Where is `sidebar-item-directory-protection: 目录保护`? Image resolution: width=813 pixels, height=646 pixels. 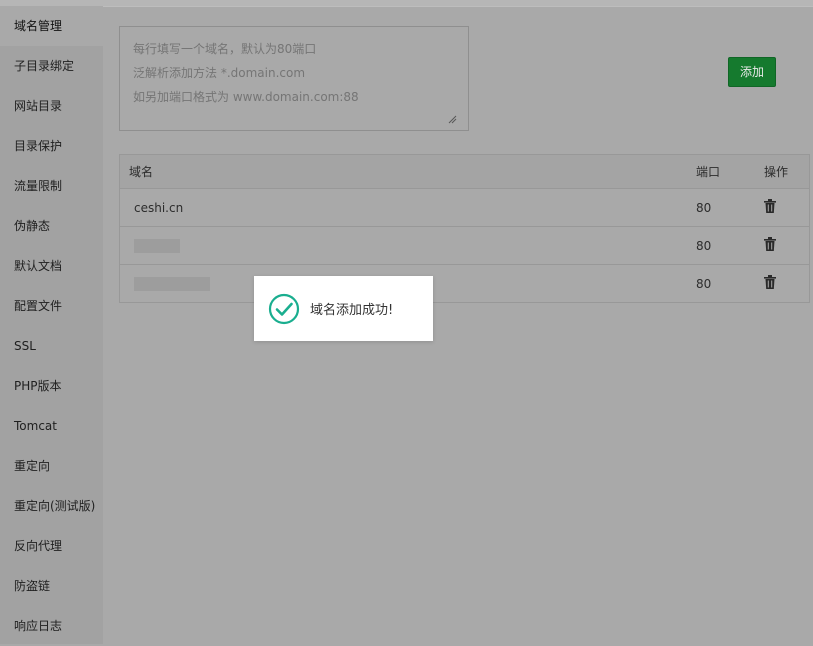 sidebar-item-directory-protection: 目录保护 is located at coordinates (51, 146).